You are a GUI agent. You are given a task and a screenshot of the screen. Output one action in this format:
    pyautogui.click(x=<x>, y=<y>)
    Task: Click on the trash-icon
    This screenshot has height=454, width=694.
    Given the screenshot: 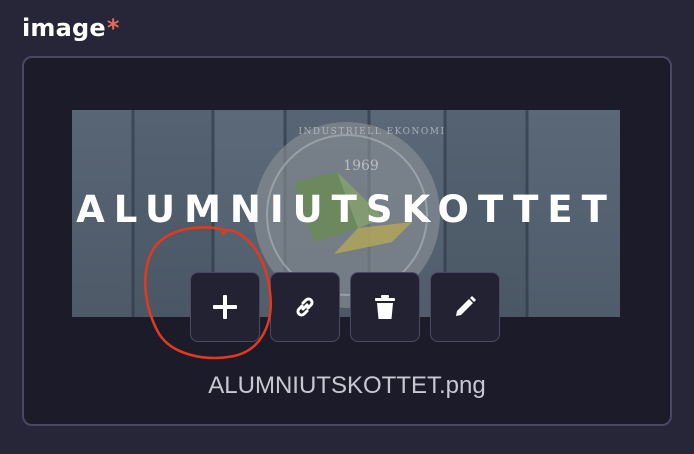 What is the action you would take?
    pyautogui.click(x=385, y=307)
    